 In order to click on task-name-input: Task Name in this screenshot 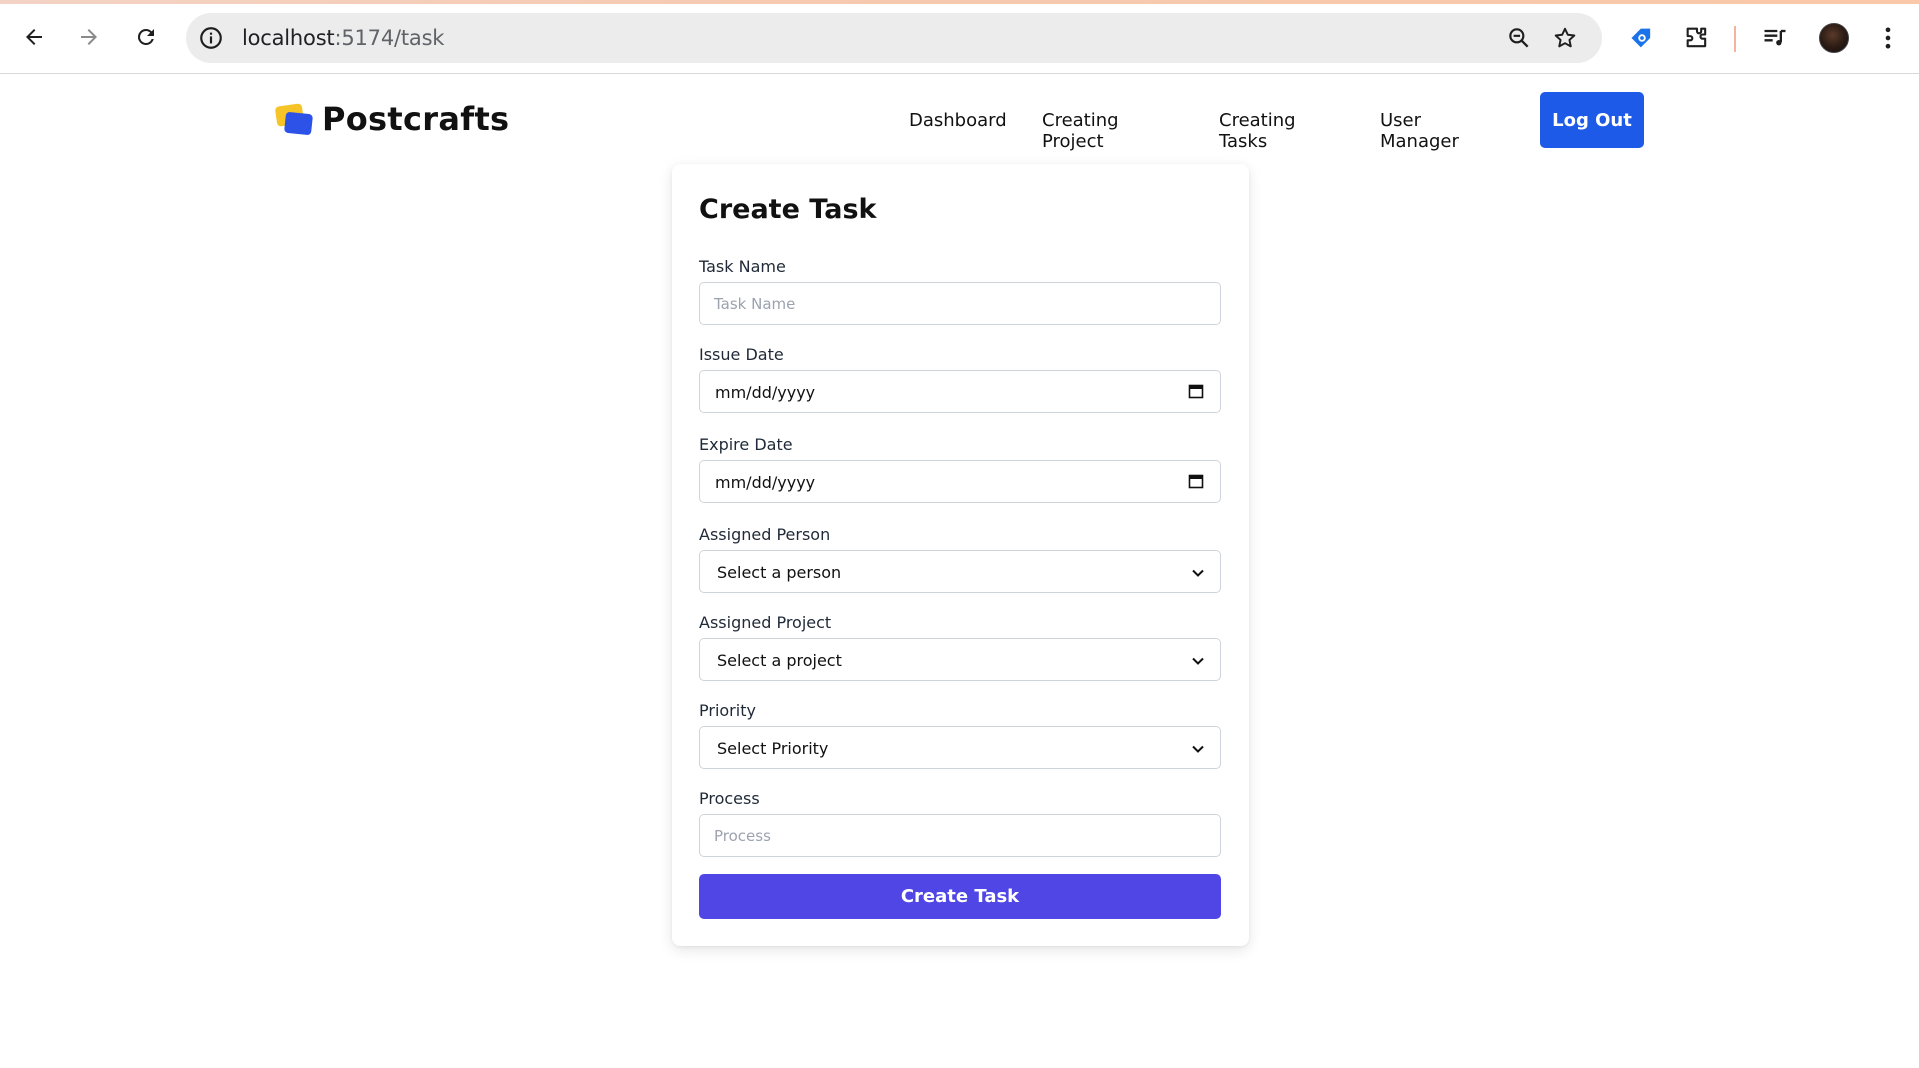, I will do `click(960, 303)`.